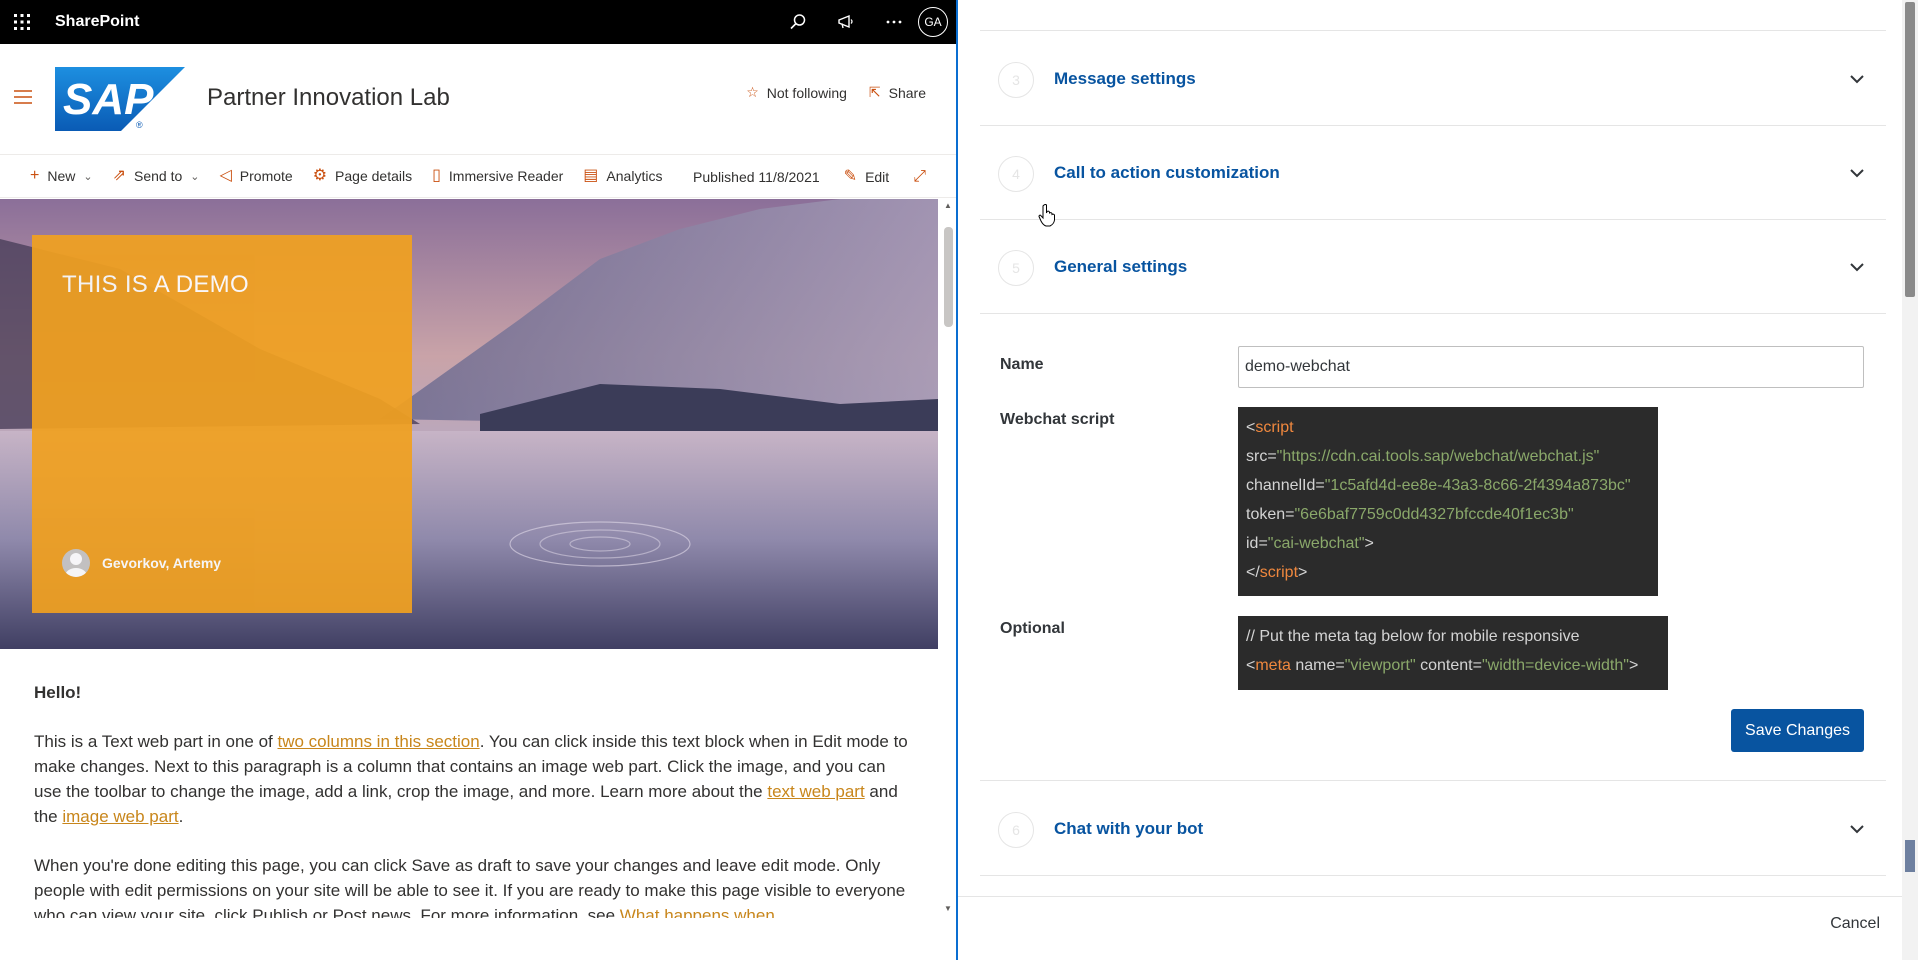 The image size is (1918, 960). Describe the element at coordinates (478, 939) in the screenshot. I see `page-bottom-edge` at that location.